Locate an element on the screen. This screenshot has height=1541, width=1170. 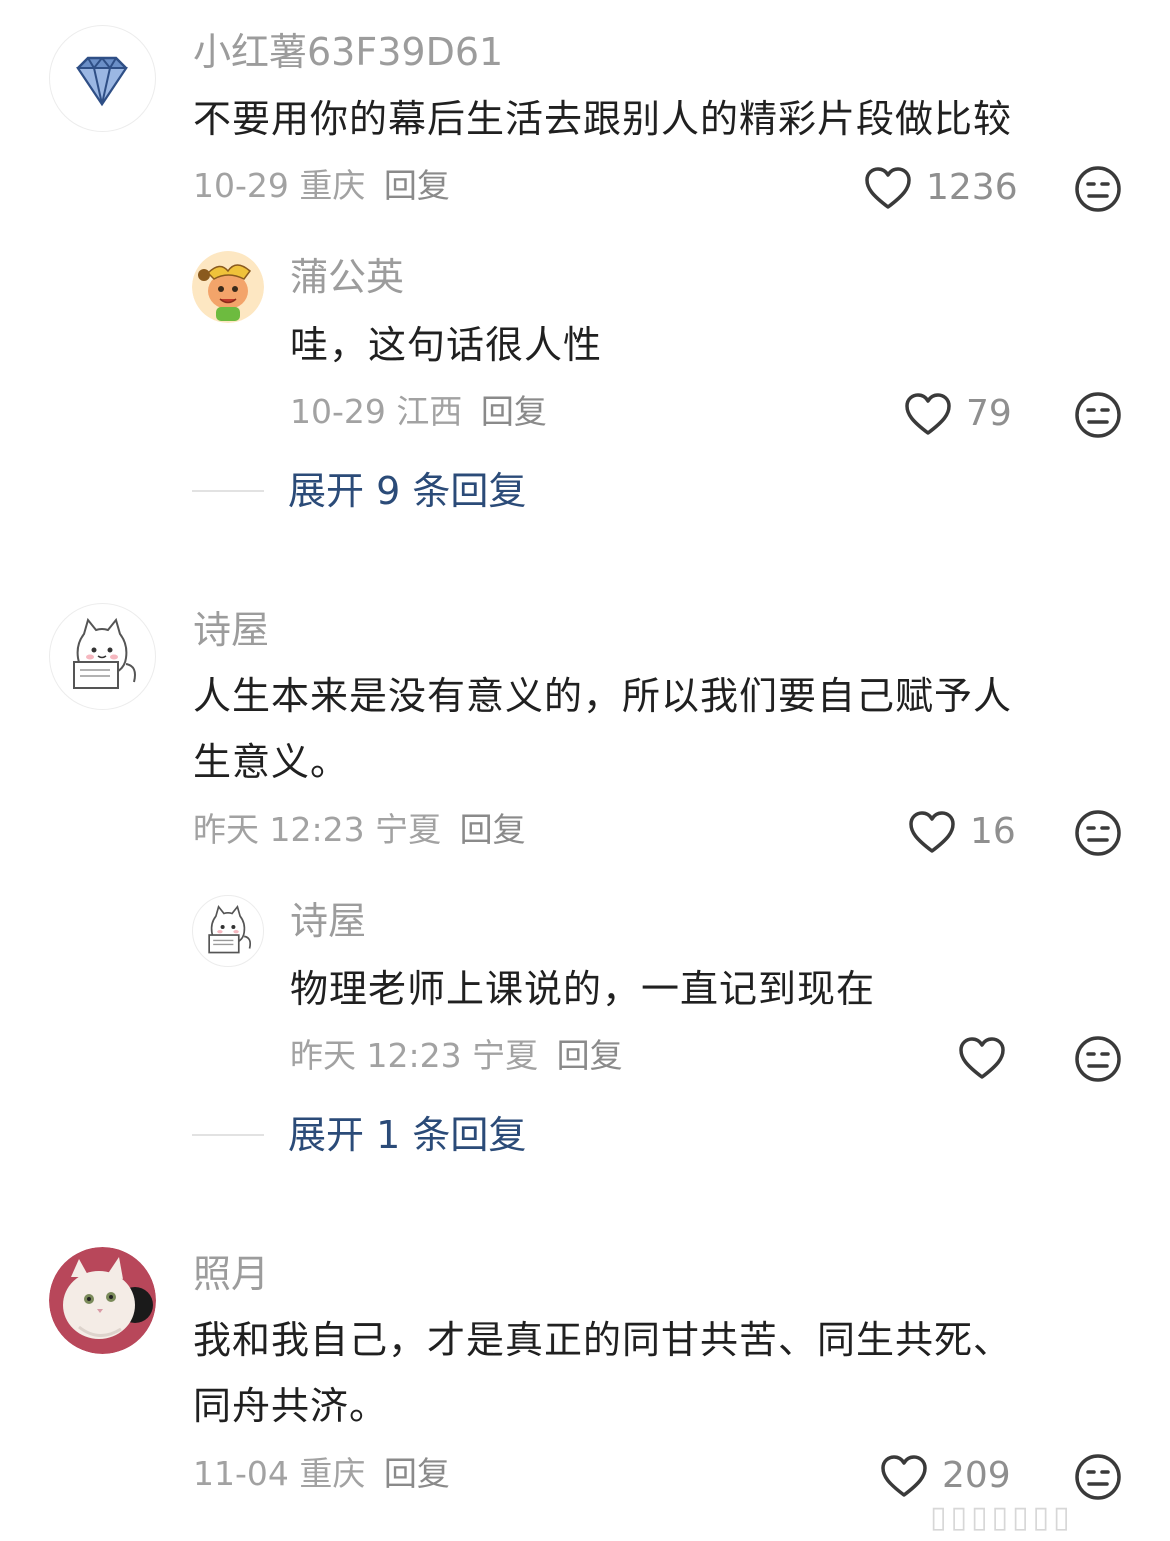
comment-text-line2: 同舟共济。 is located at coordinates (291, 1406).